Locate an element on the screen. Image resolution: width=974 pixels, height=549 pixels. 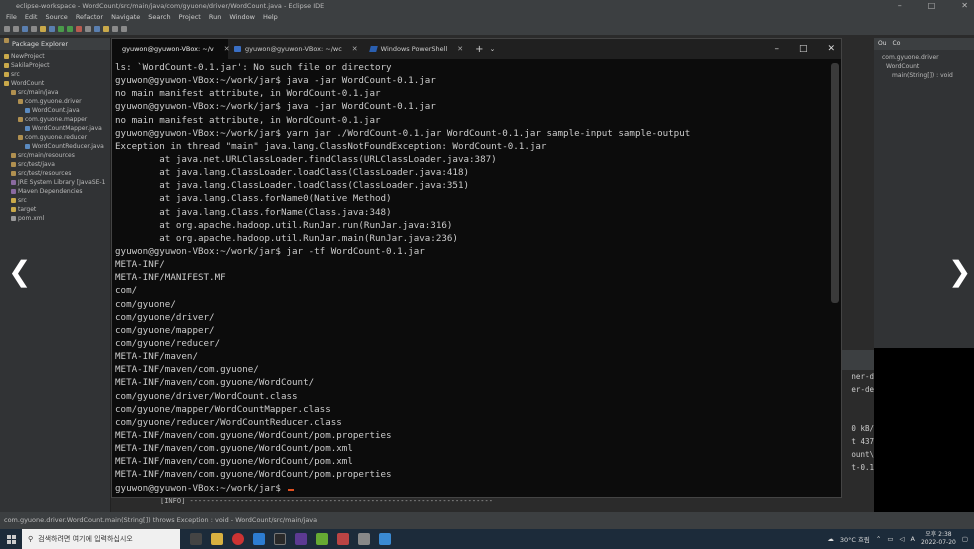
new-package-icon is located at coordinates (106, 28).